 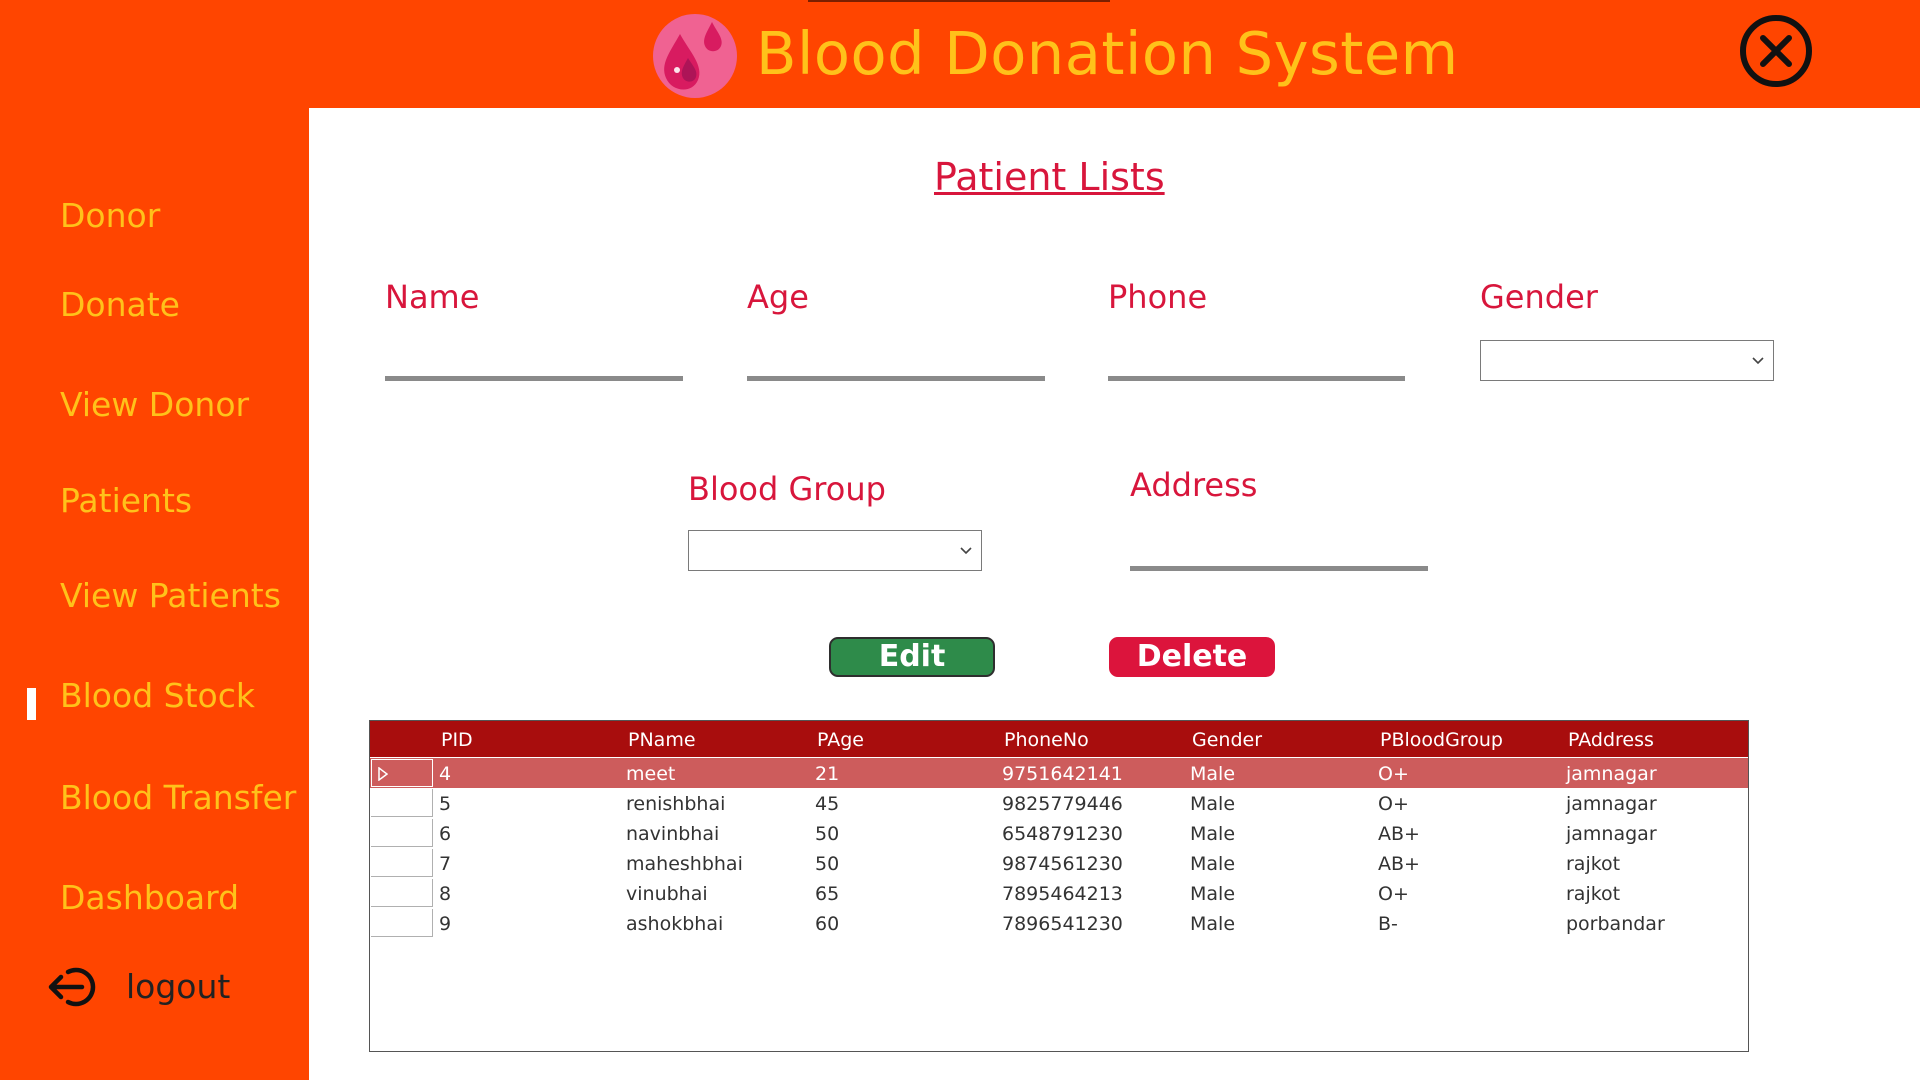 I want to click on sidebar-item-donate: Donate, so click(x=120, y=305).